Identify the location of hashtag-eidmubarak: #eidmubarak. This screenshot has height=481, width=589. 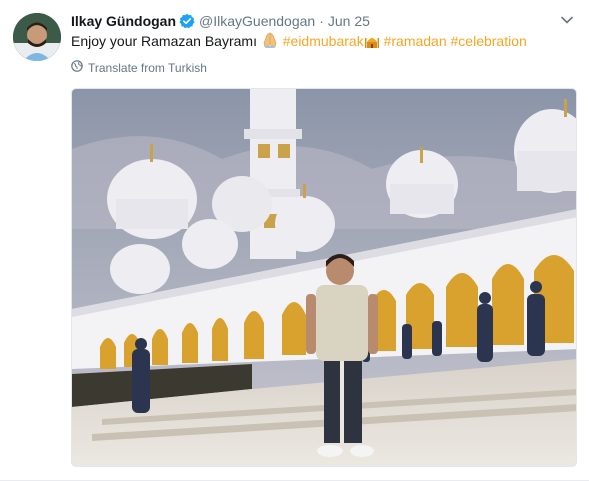
(323, 41).